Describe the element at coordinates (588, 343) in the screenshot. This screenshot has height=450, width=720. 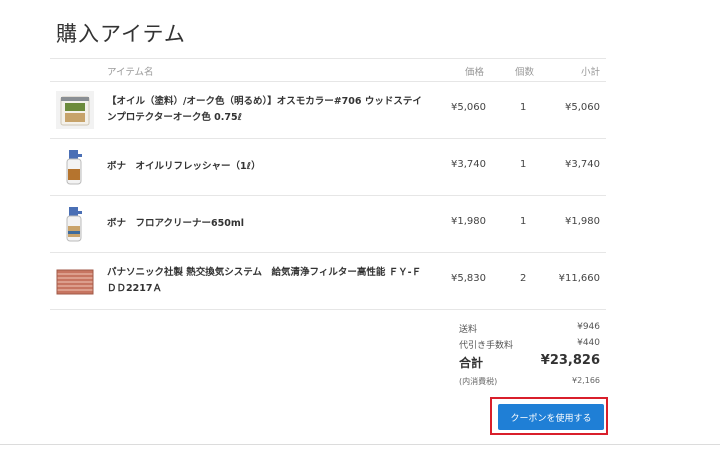
I see `cod-fee-value: ¥440` at that location.